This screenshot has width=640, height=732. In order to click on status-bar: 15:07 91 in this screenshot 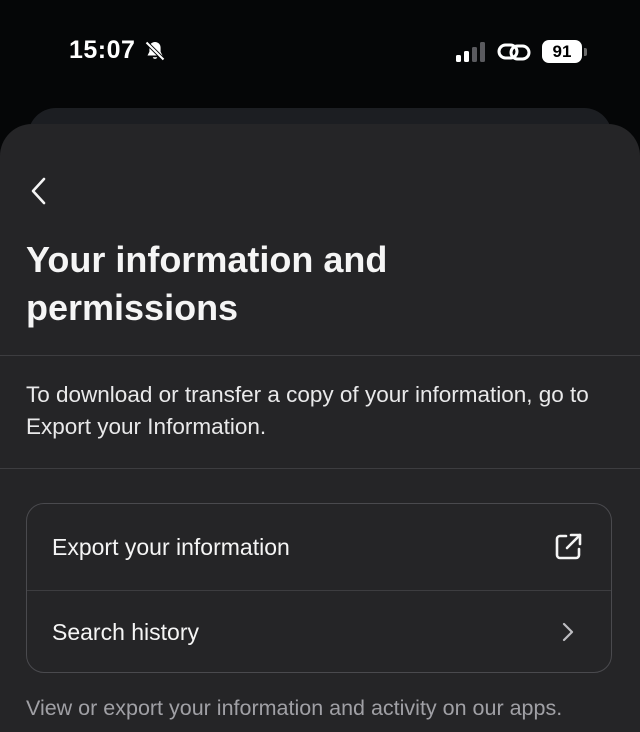, I will do `click(320, 52)`.